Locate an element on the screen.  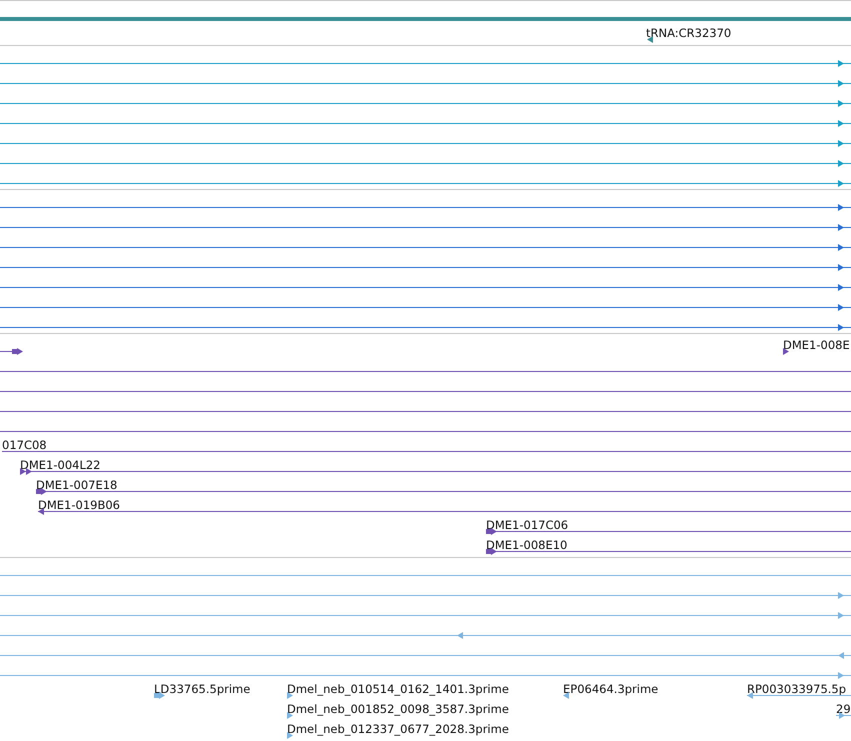
feature-label: RP003033975.5p is located at coordinates (796, 689).